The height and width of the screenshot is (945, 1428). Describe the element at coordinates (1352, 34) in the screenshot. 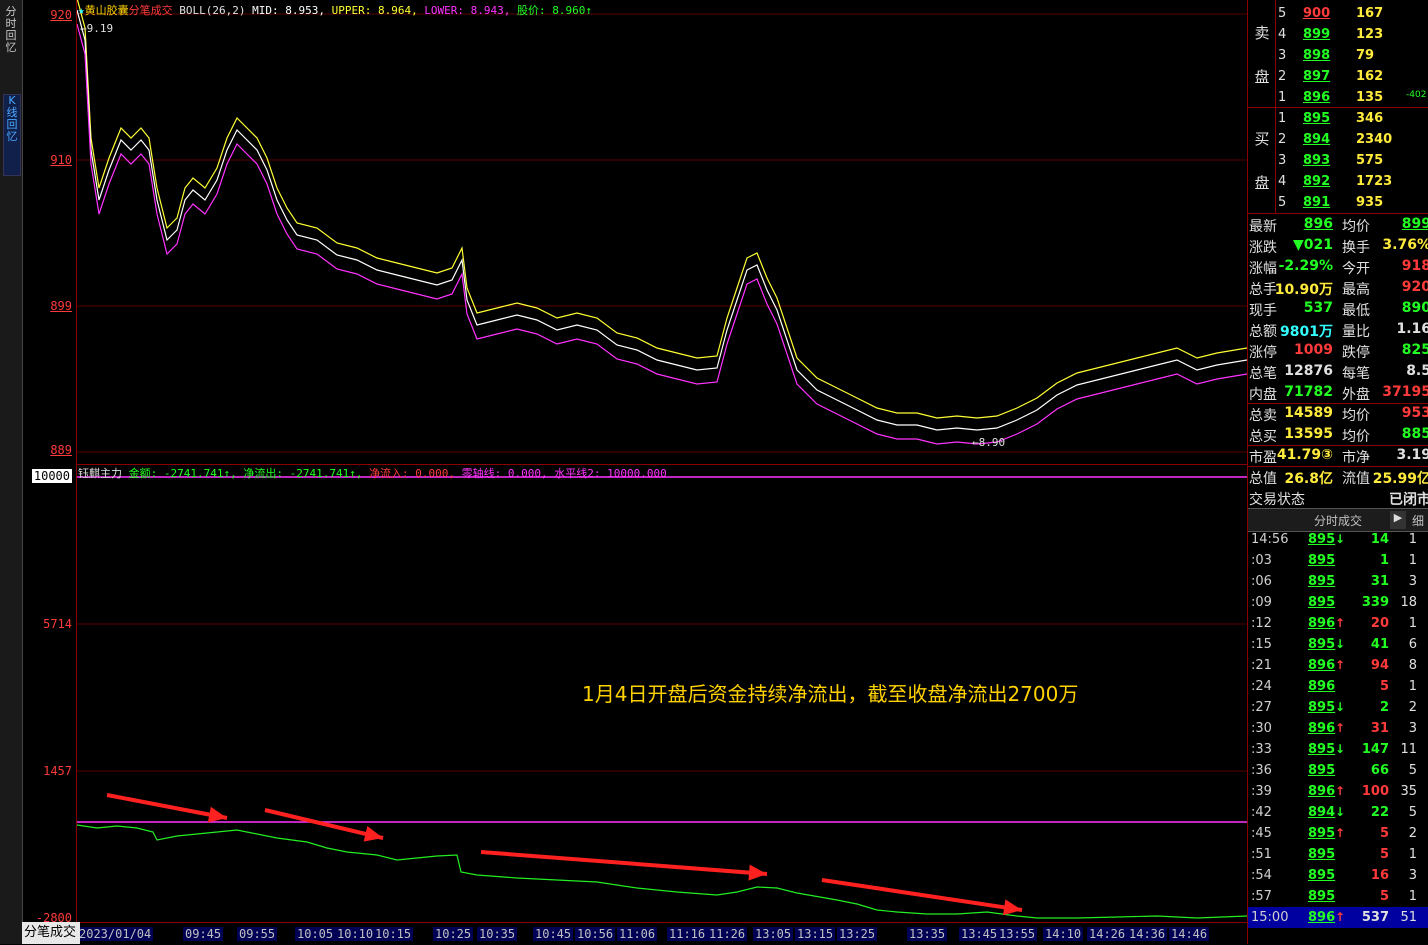

I see `sell-level-4: 4 899 123` at that location.